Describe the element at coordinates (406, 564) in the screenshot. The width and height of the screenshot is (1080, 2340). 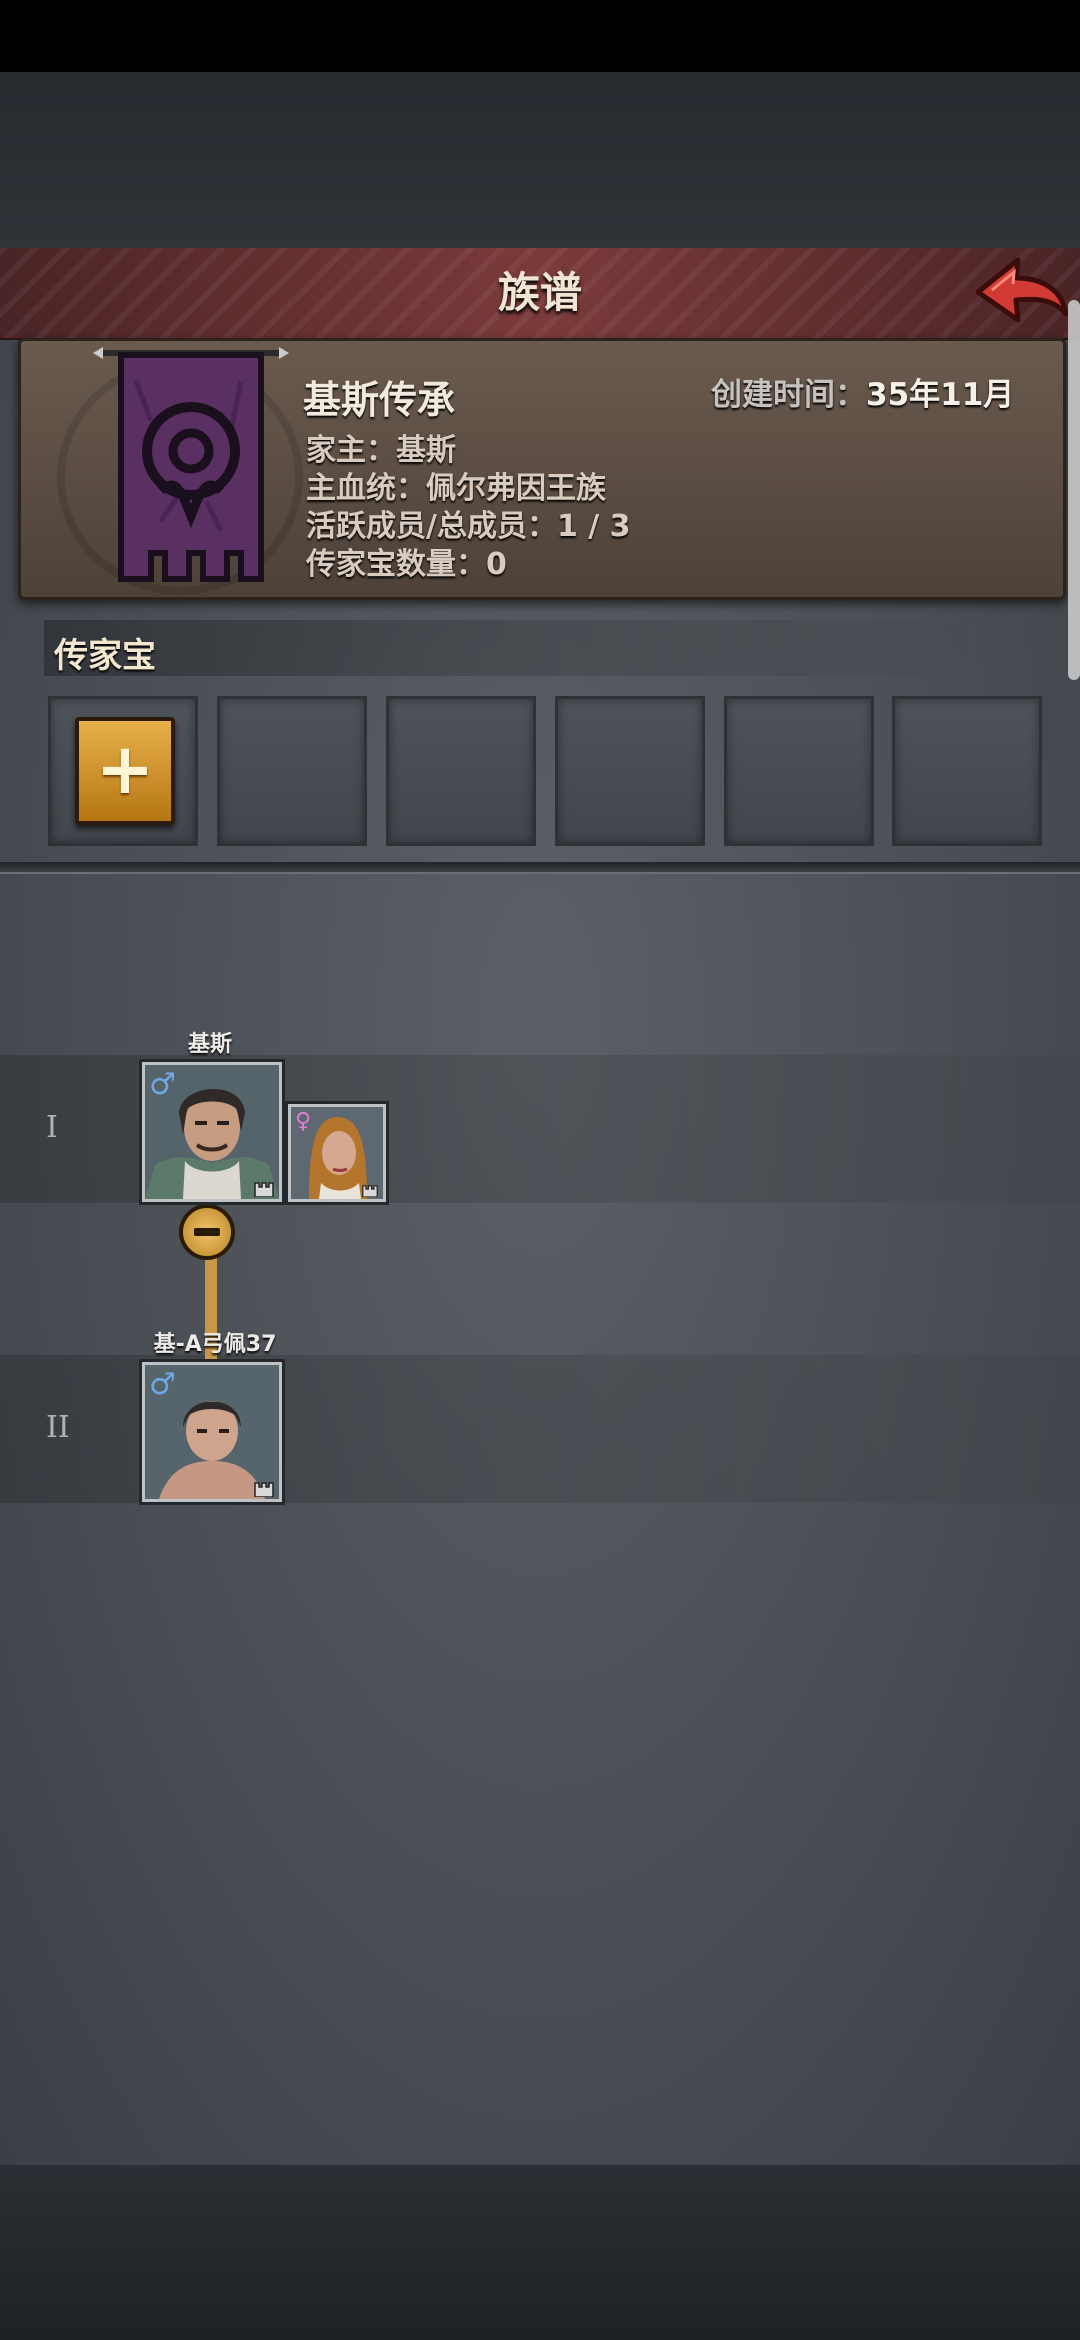
I see `heirloom-count-line: 传家宝数量：0` at that location.